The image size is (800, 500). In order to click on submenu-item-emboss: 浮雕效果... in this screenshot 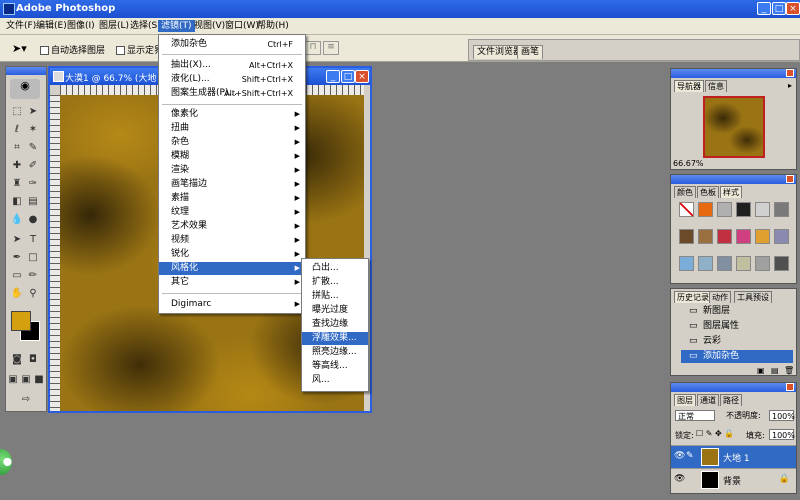, I will do `click(335, 338)`.